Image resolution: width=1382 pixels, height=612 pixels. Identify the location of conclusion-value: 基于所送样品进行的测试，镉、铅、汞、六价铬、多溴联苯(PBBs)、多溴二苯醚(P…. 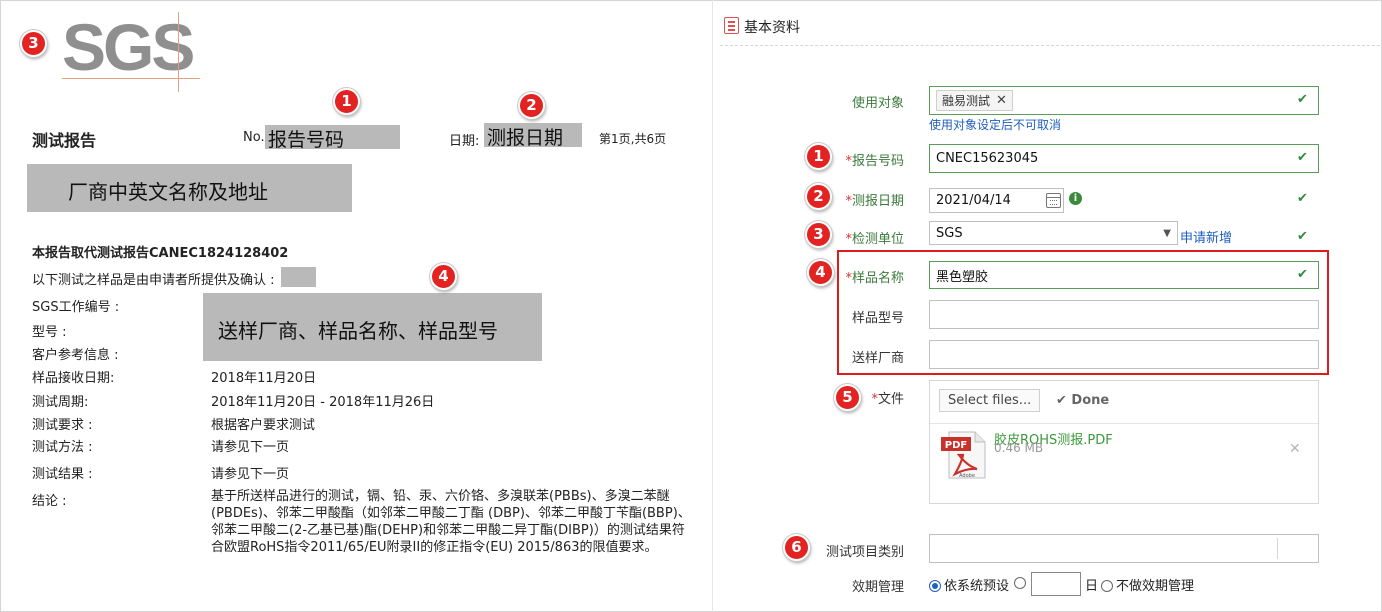
(451, 522).